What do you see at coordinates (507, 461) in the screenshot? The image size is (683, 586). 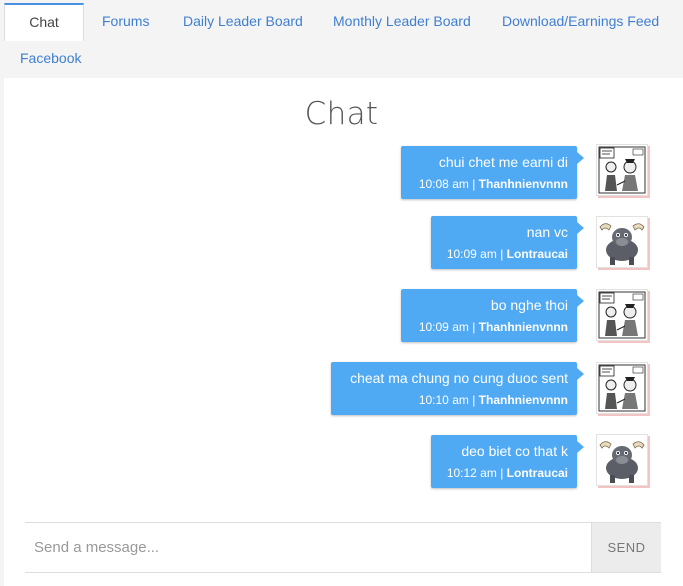 I see `chat-message: deo biet co that k 10:12 am | Lontraucai` at bounding box center [507, 461].